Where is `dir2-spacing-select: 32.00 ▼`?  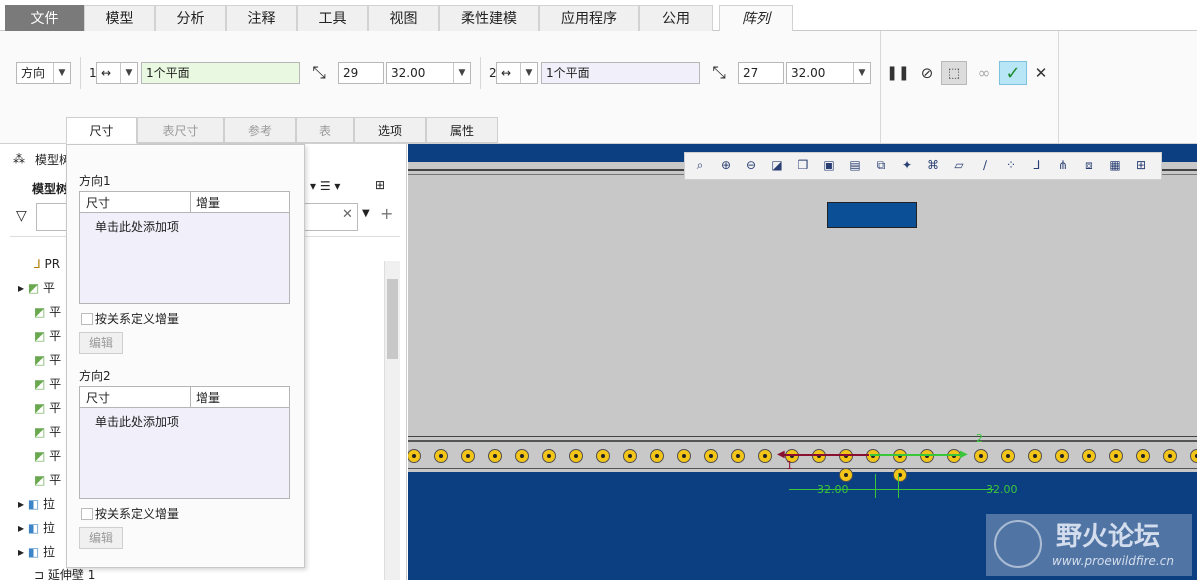
dir2-spacing-select: 32.00 ▼ is located at coordinates (828, 73).